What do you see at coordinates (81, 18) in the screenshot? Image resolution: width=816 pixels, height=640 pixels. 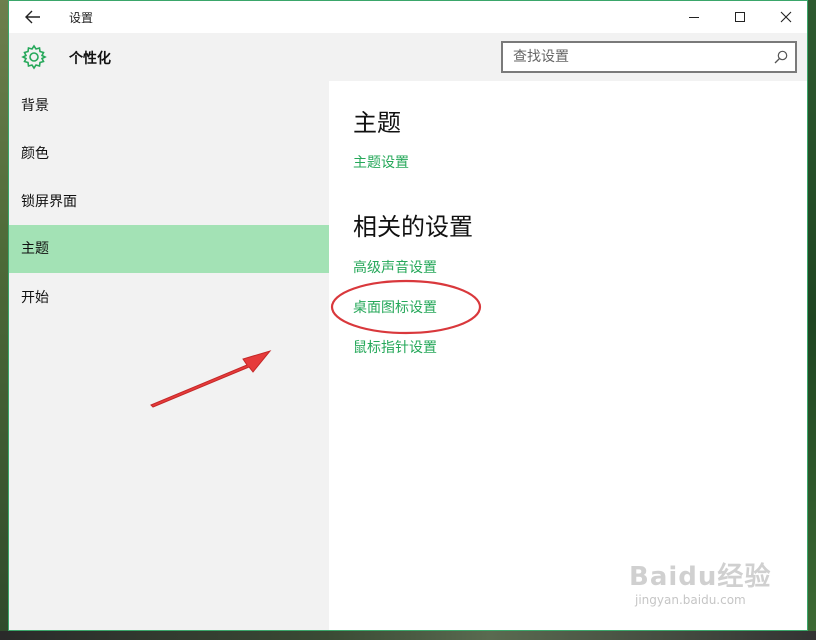 I see `window-title: 设置` at bounding box center [81, 18].